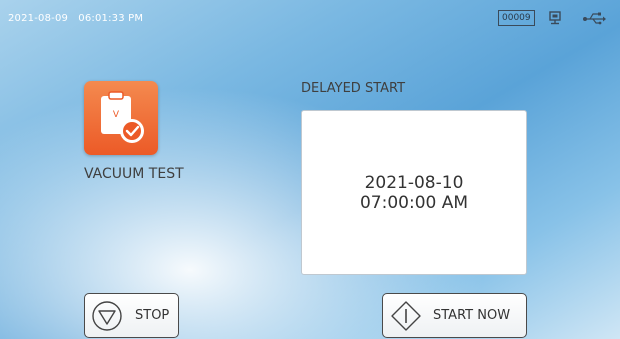 This screenshot has width=620, height=339. I want to click on status-bar: 2021-08-09 06:01:33 PM 00009, so click(310, 20).